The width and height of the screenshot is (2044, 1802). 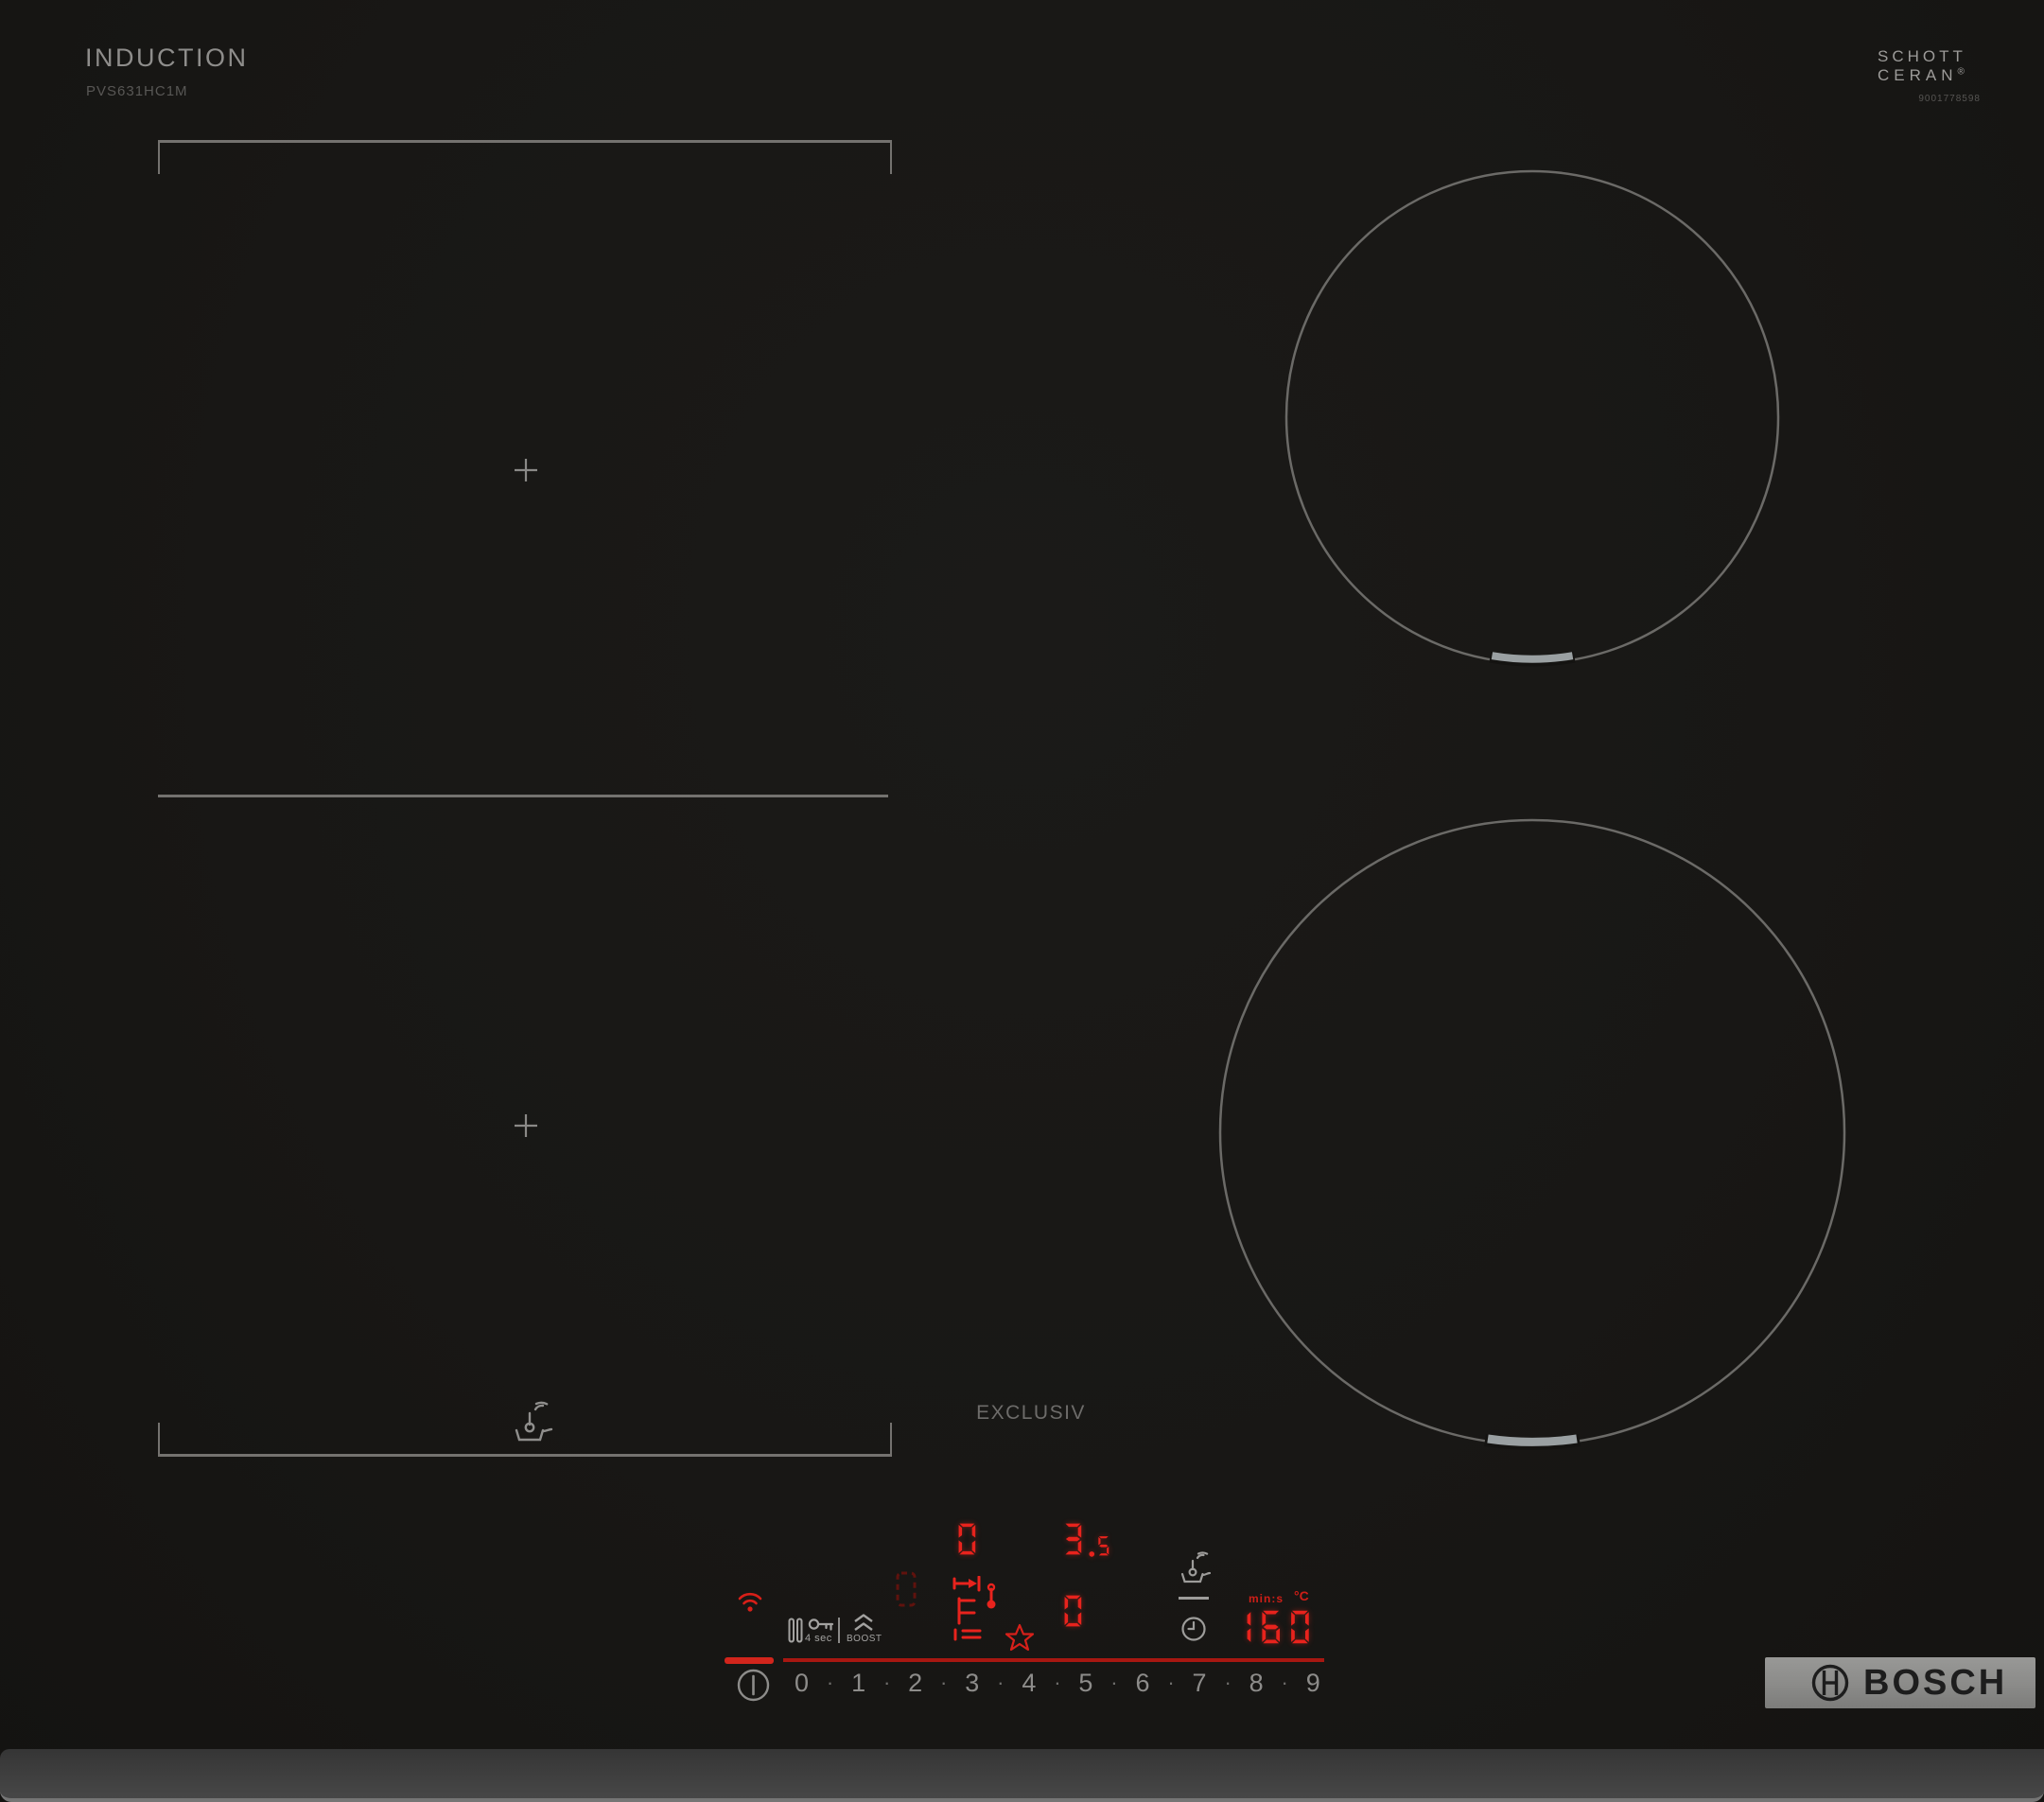 I want to click on zone-marker-front-right, so click(x=1532, y=1440).